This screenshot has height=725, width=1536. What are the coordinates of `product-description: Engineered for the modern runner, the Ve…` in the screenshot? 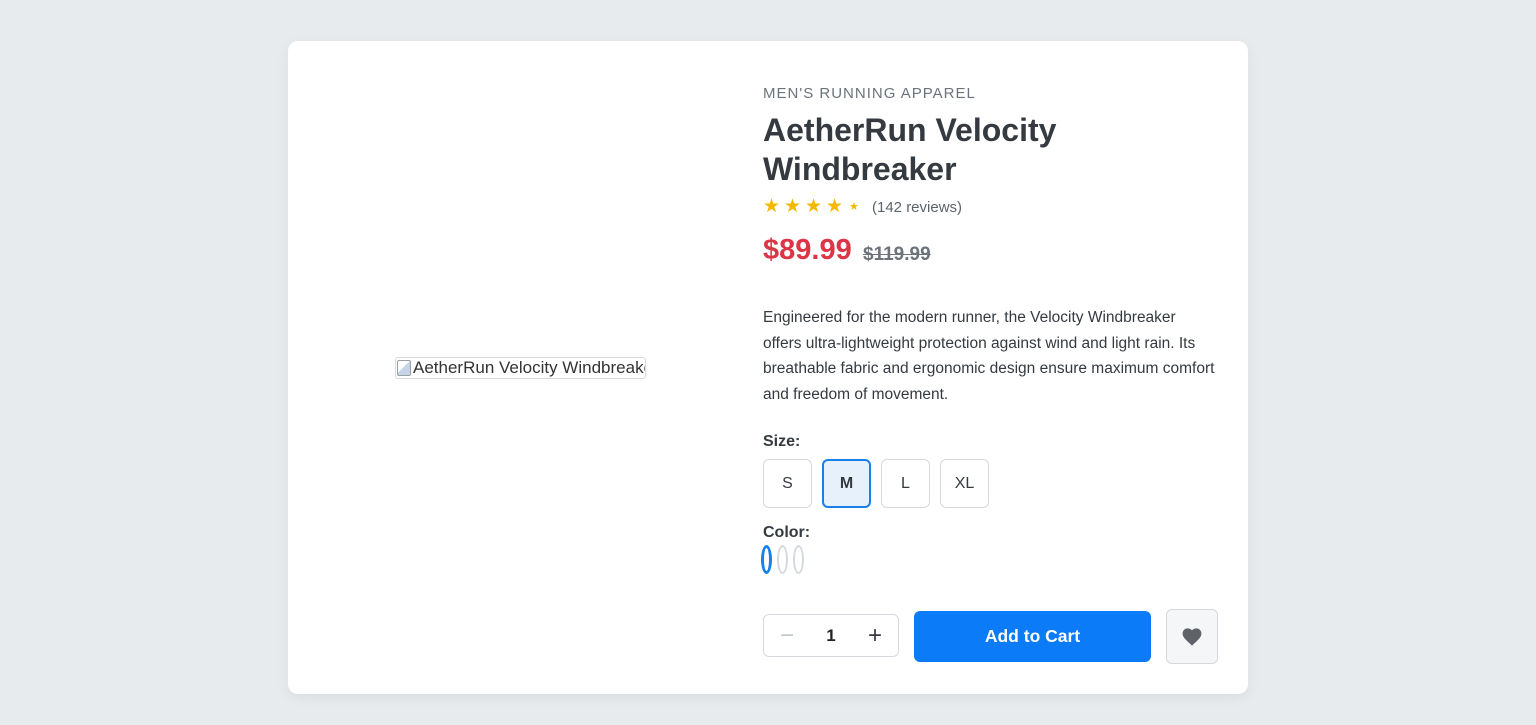 It's located at (989, 356).